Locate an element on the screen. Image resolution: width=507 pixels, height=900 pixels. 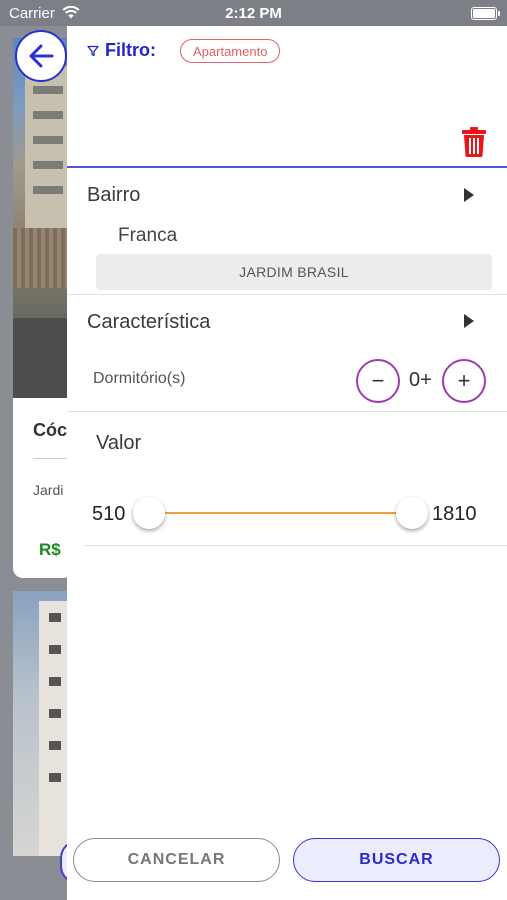
price-min-value: 510 is located at coordinates (109, 514).